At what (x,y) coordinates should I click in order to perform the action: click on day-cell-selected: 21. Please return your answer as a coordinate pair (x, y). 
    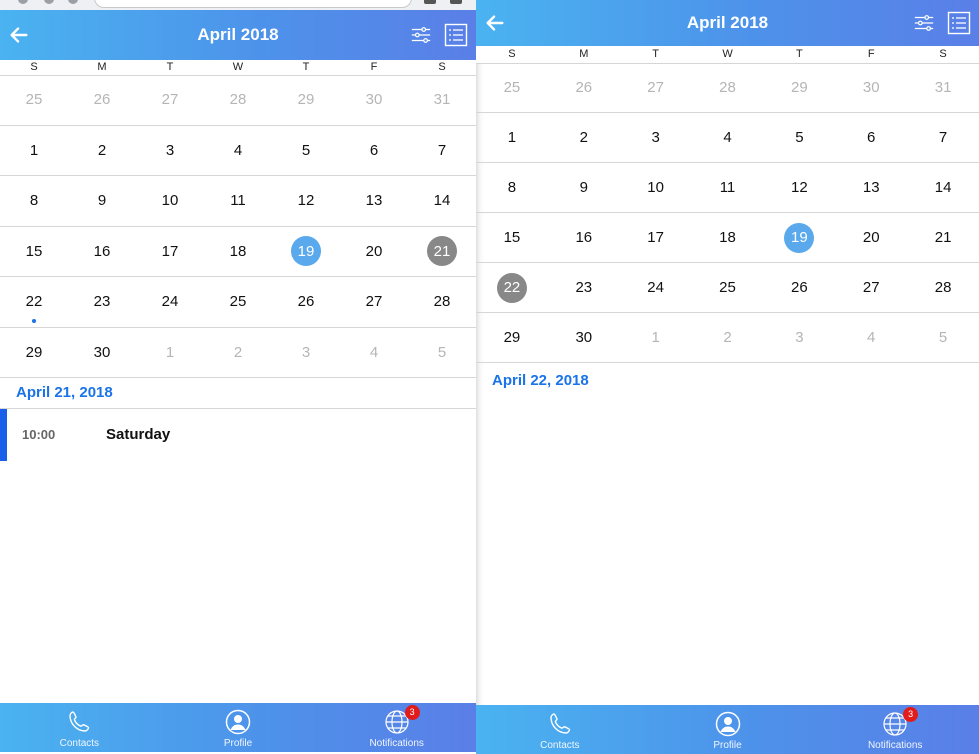
    Looking at the image, I should click on (442, 252).